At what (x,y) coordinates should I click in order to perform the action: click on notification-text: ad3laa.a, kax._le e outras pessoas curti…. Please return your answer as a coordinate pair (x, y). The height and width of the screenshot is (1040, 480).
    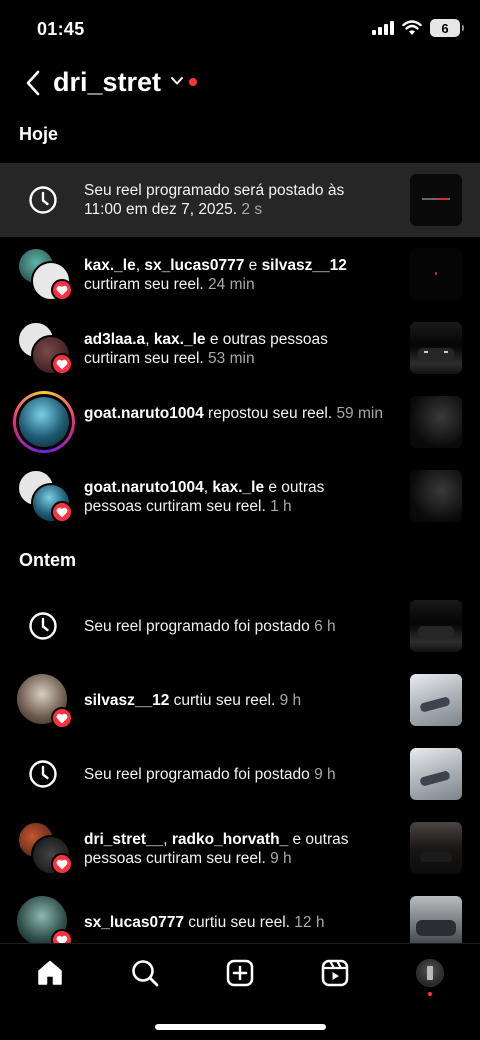
    Looking at the image, I should click on (206, 349).